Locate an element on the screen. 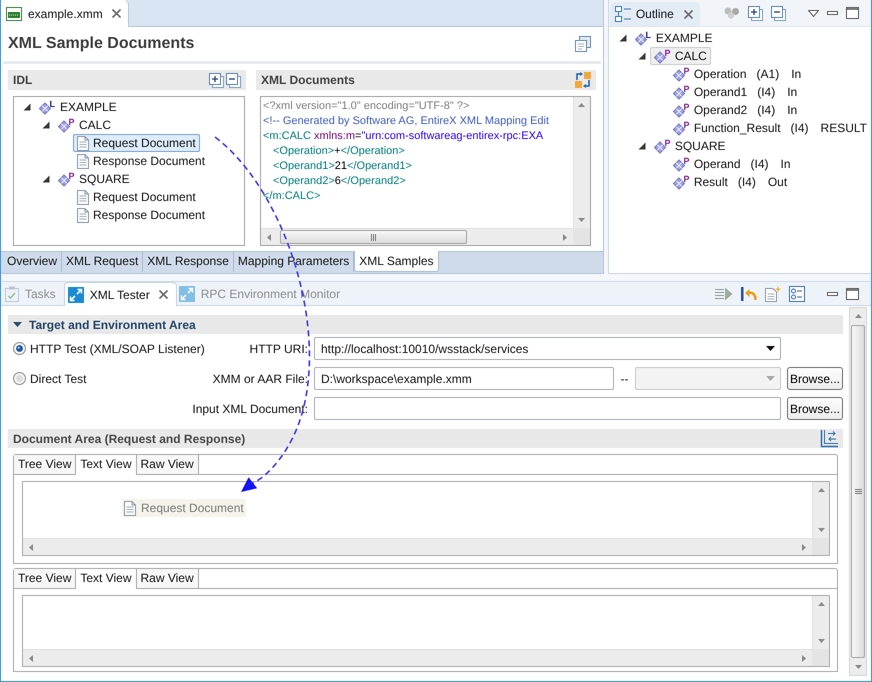  clipboard-icon is located at coordinates (12, 294).